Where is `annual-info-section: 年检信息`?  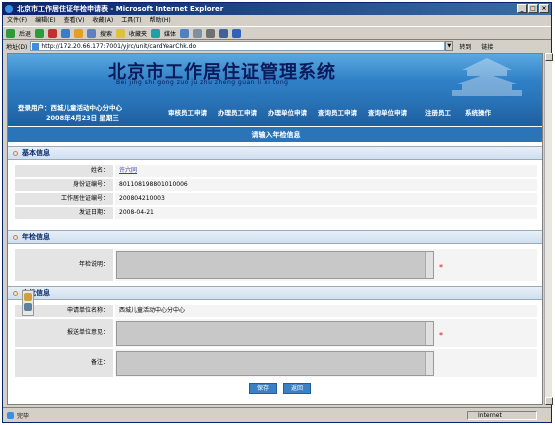 annual-info-section: 年检信息 is located at coordinates (275, 237).